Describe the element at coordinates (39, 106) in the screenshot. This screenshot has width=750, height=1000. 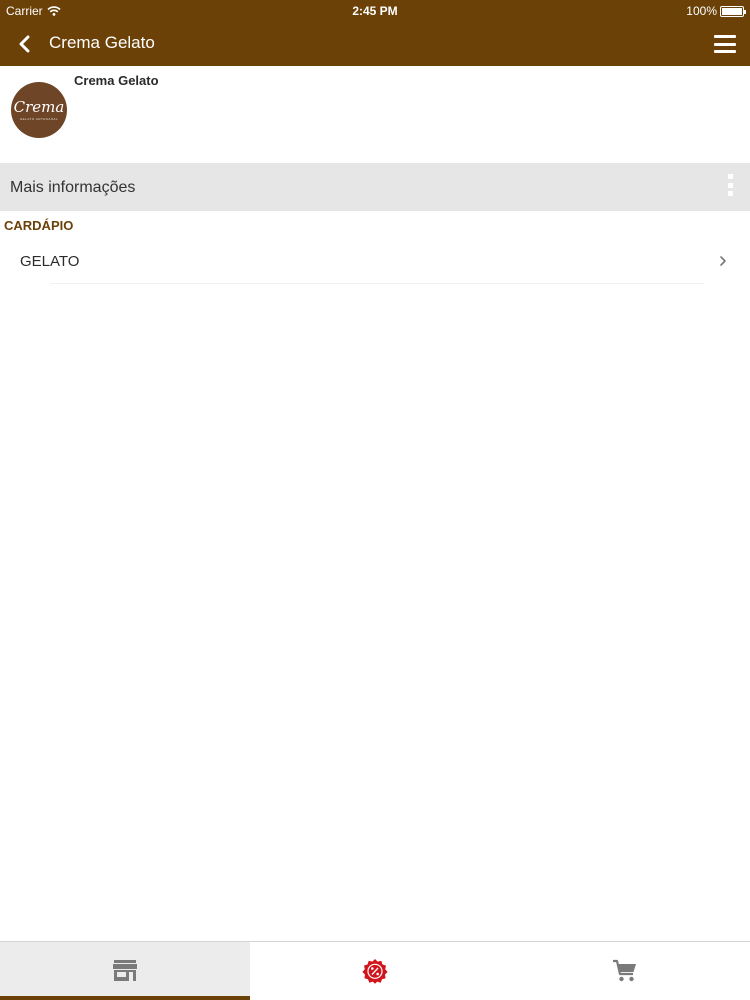
I see `logo-wordmark: Crema` at that location.